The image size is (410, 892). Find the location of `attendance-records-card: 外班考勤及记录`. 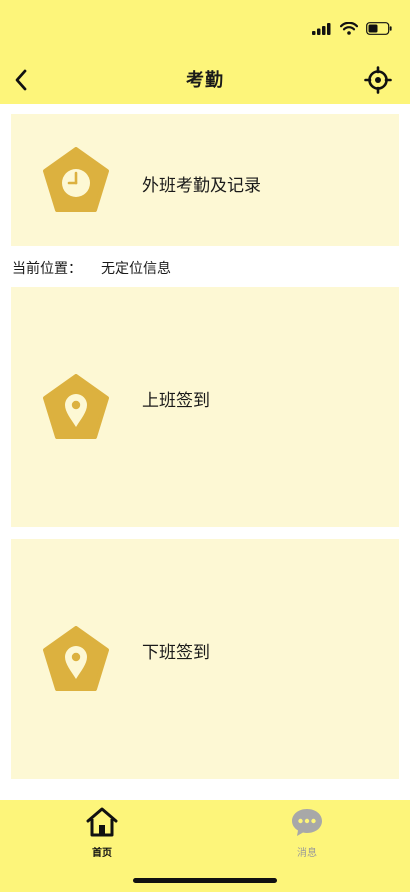

attendance-records-card: 外班考勤及记录 is located at coordinates (205, 180).